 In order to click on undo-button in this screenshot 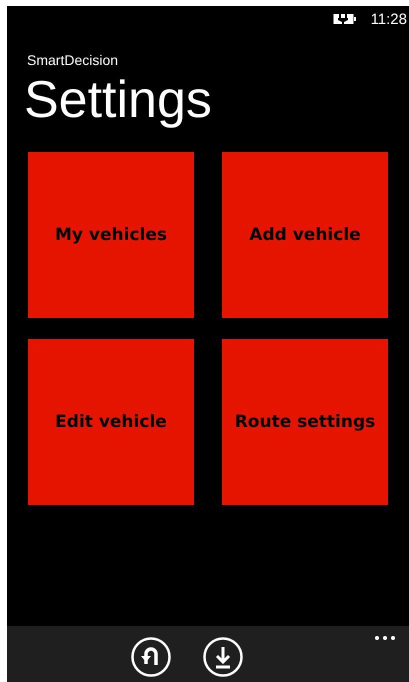, I will do `click(150, 657)`.